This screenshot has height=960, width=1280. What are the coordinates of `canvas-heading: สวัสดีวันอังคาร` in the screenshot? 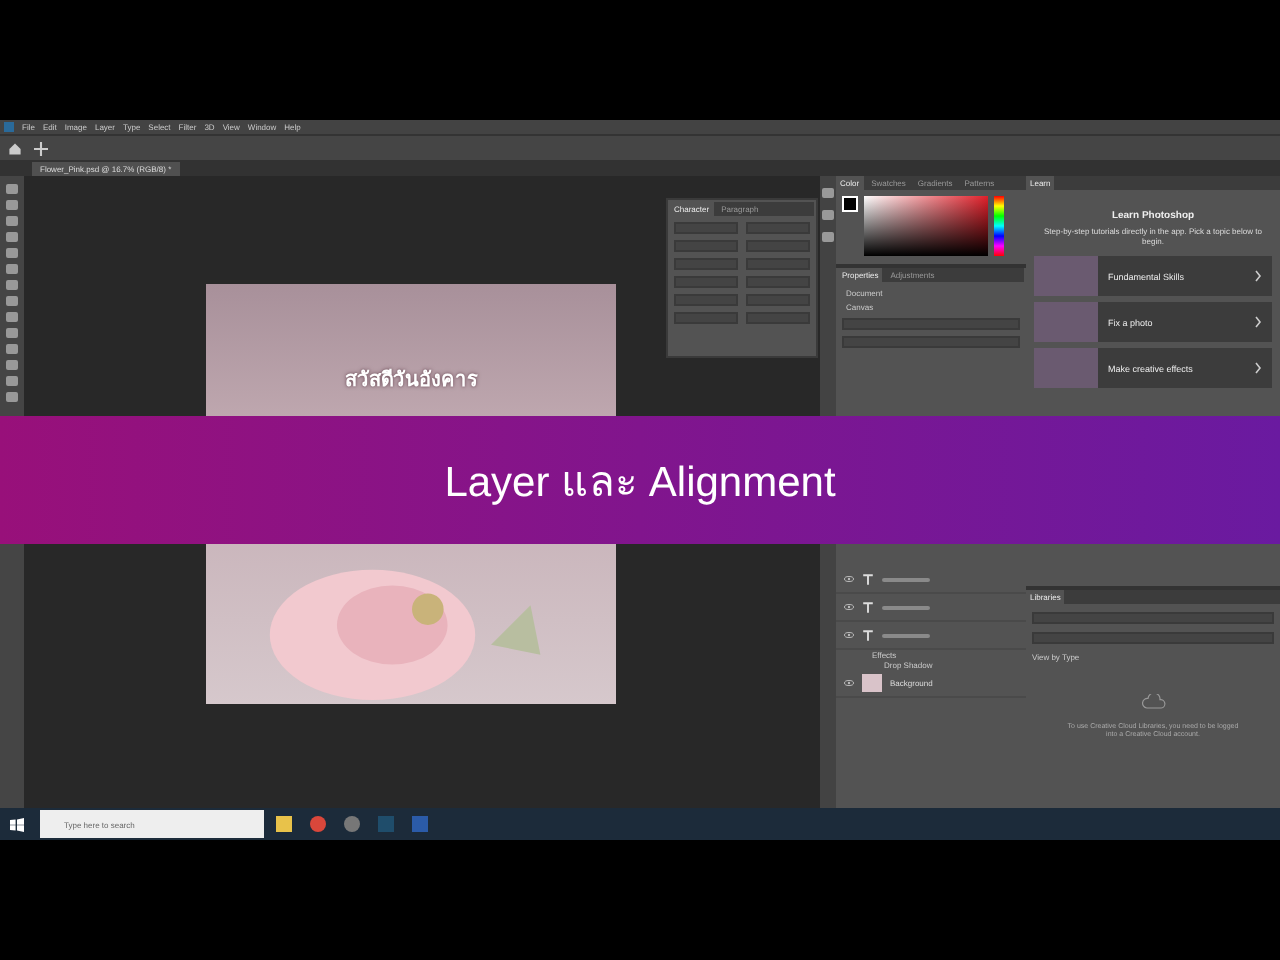 It's located at (411, 380).